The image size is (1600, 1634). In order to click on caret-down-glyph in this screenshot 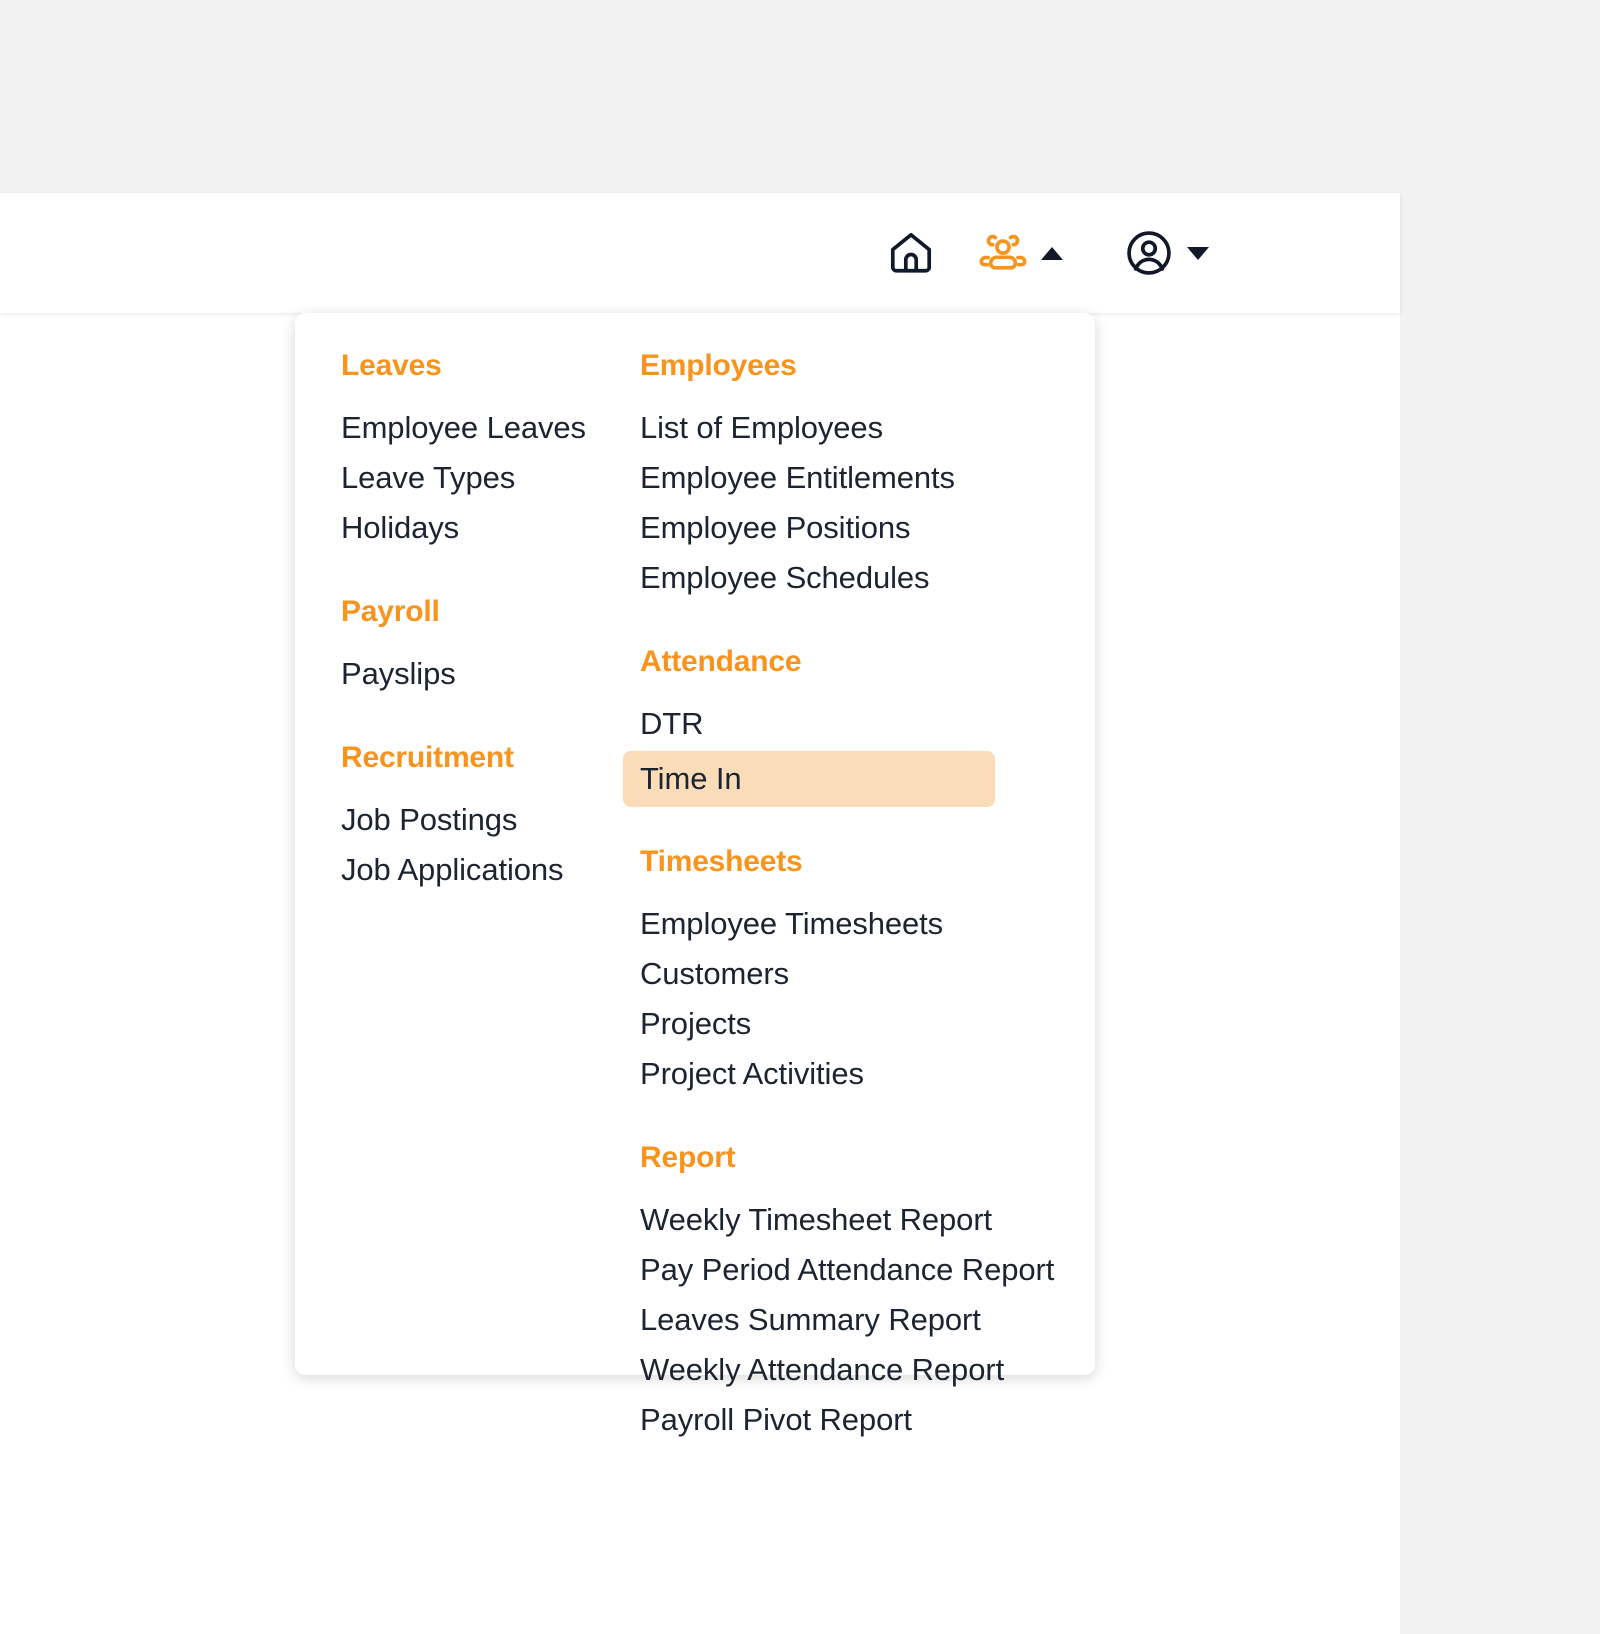, I will do `click(1198, 253)`.